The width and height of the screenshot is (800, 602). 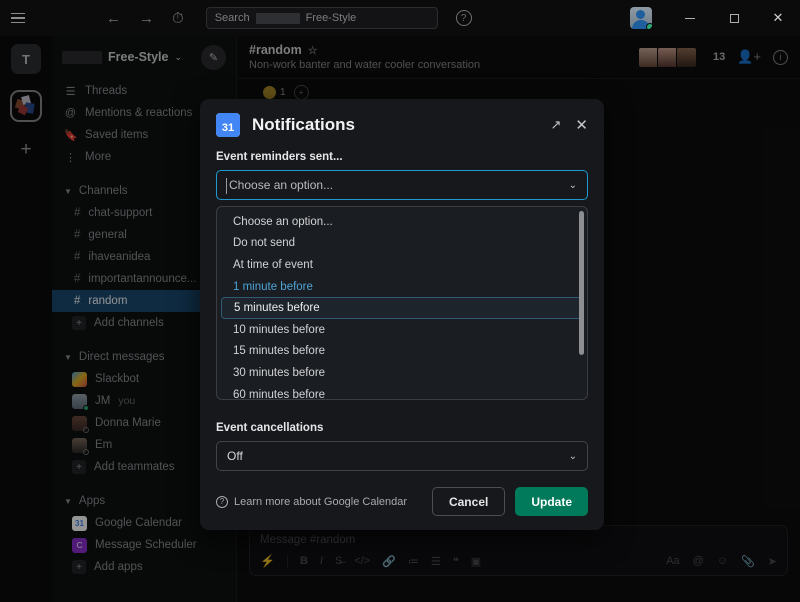 What do you see at coordinates (778, 18) in the screenshot?
I see `close-button: ✕` at bounding box center [778, 18].